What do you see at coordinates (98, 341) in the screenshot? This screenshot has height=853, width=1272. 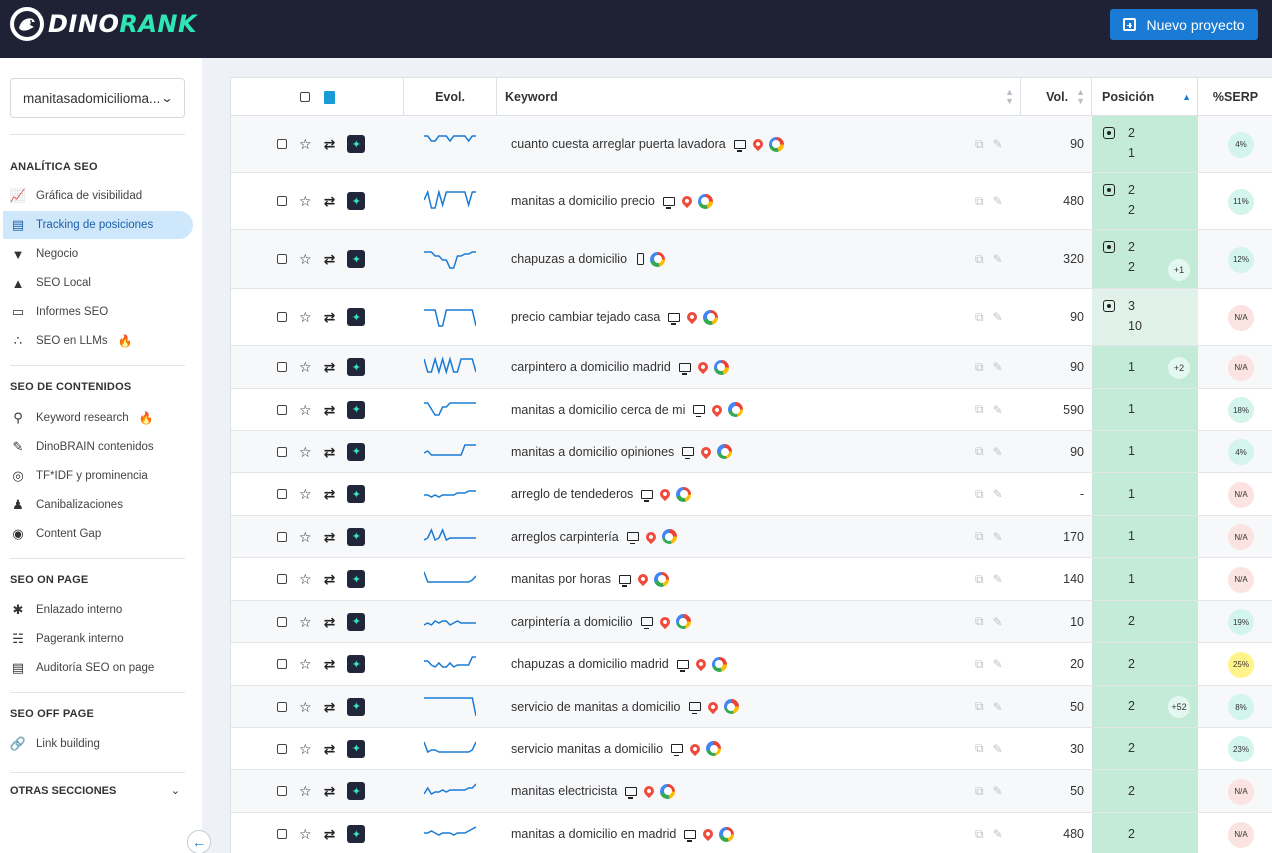 I see `sidebar-item-seo-en-llms: ∴ SEO en LLMs 🔥` at bounding box center [98, 341].